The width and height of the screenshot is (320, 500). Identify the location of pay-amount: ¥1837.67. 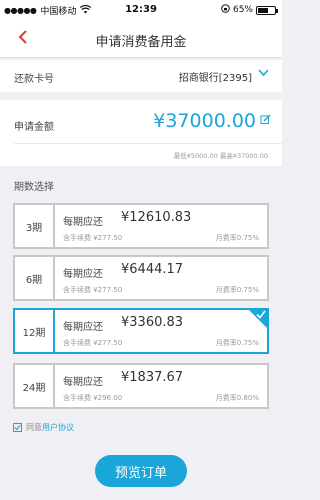
(152, 377).